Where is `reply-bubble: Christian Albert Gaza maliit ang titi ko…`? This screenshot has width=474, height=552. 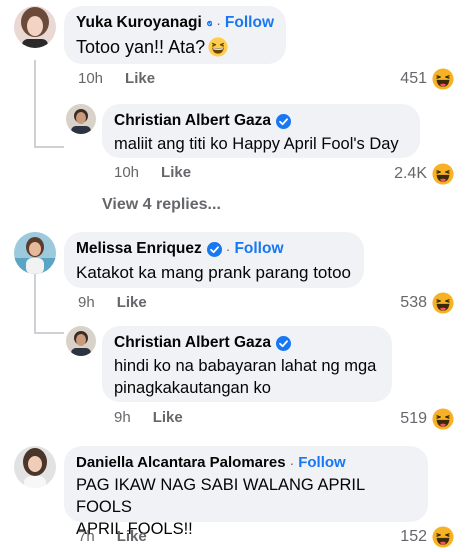
reply-bubble: Christian Albert Gaza maliit ang titi ko… is located at coordinates (261, 131).